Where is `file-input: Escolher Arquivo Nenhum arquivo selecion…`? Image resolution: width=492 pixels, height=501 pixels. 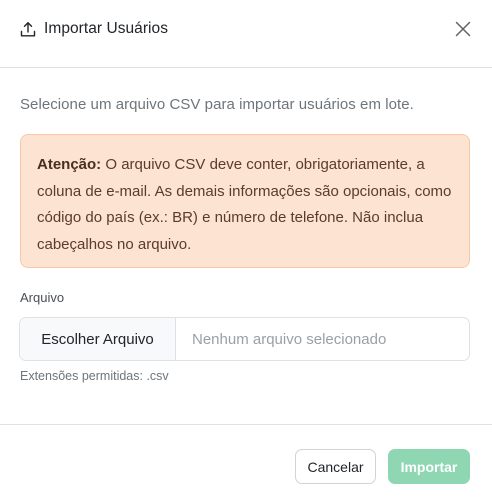
file-input: Escolher Arquivo Nenhum arquivo selecion… is located at coordinates (244, 339).